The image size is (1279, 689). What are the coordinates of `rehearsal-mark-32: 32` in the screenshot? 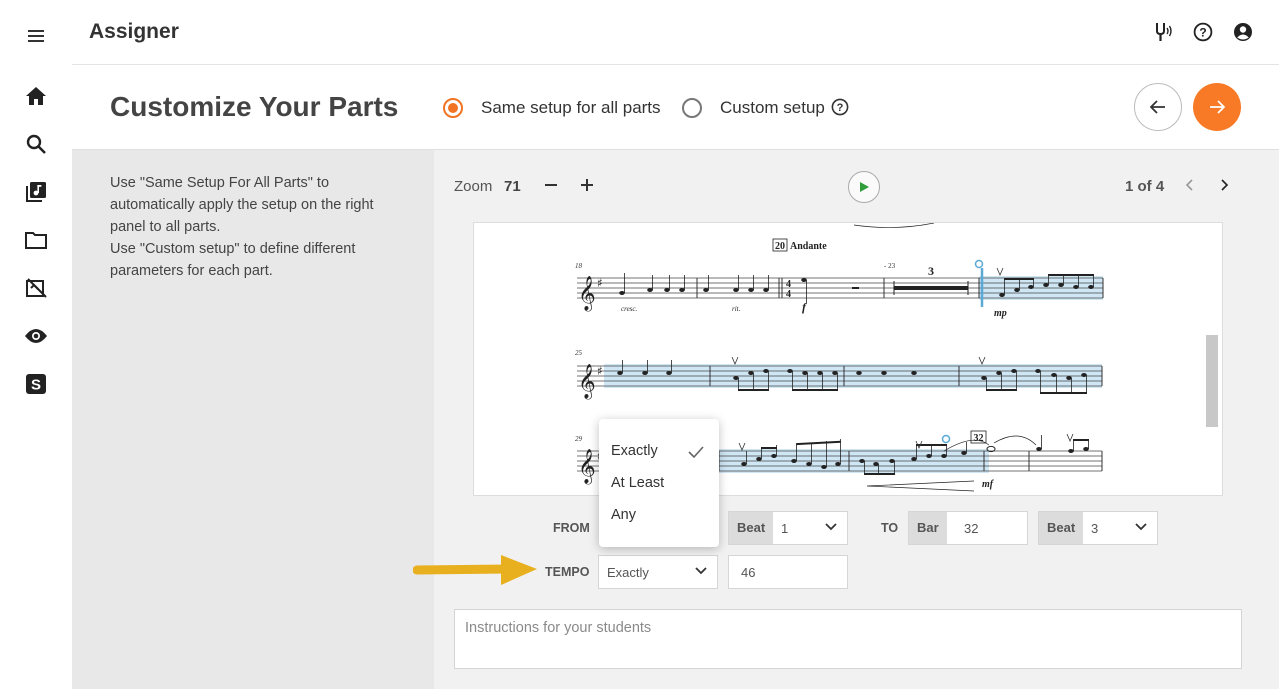 It's located at (979, 438).